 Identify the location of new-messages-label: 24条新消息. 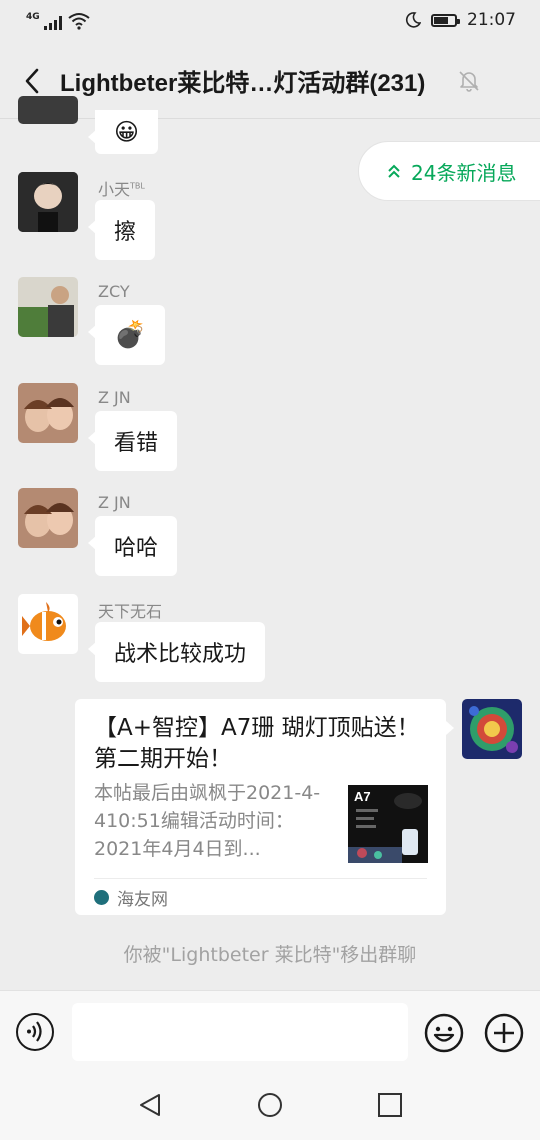
(464, 172).